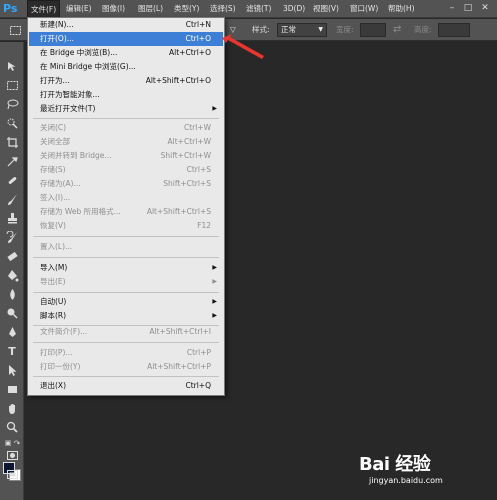  I want to click on callout-arrow, so click(243, 46).